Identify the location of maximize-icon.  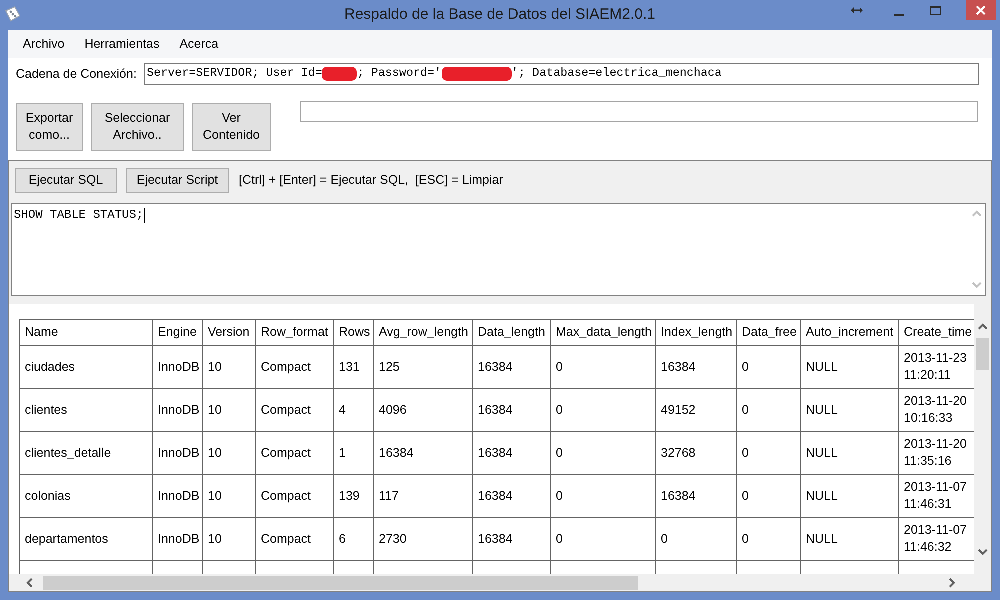
(935, 10).